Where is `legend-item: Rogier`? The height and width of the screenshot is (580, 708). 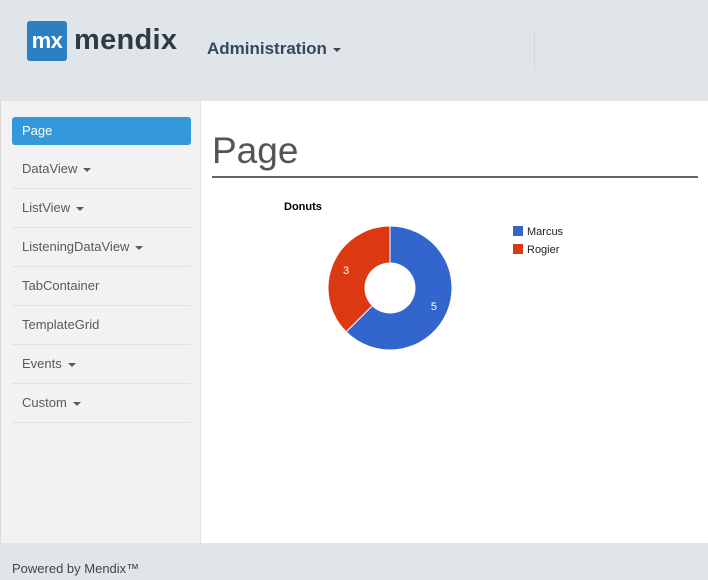 legend-item: Rogier is located at coordinates (536, 250).